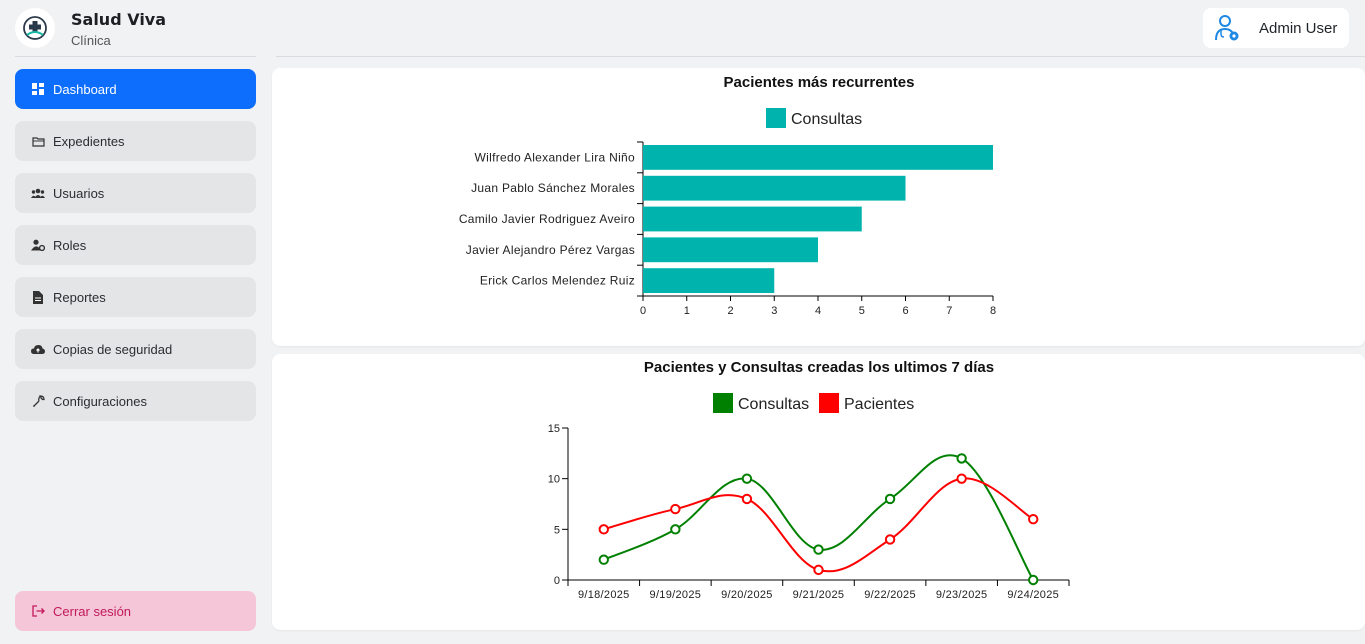  What do you see at coordinates (890, 595) in the screenshot?
I see `x-tick-label: 9/22/2025` at bounding box center [890, 595].